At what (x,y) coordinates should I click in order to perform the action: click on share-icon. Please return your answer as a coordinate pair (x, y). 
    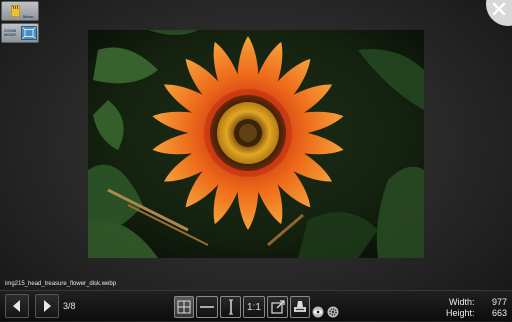
    Looking at the image, I should click on (277, 307).